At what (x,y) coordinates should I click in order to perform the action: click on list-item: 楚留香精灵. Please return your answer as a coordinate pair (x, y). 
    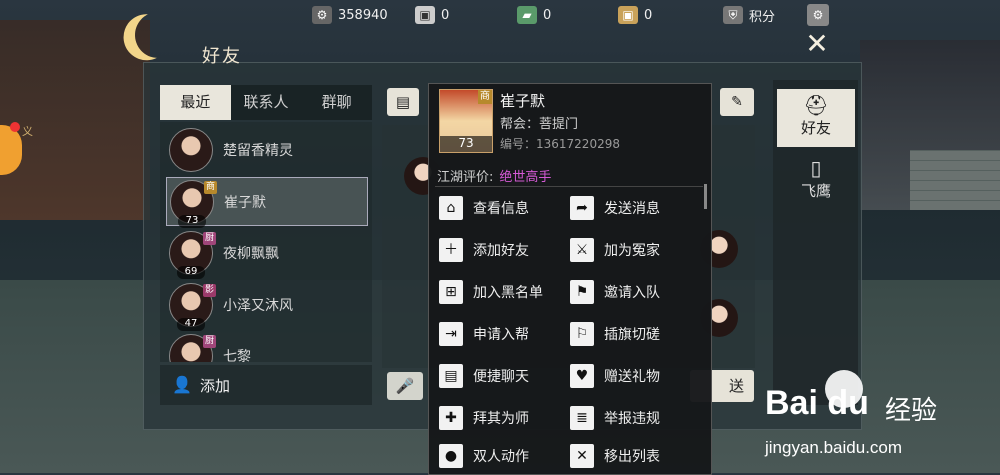
    Looking at the image, I should click on (266, 149).